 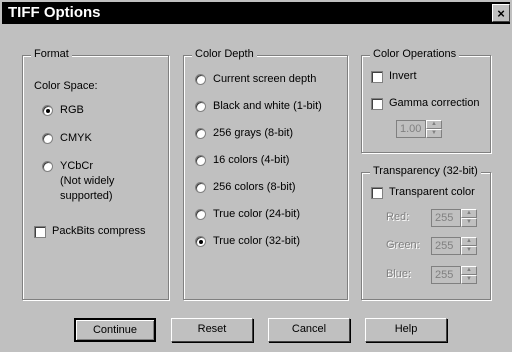 I want to click on transparent-color-checkbox-box, so click(x=377, y=193).